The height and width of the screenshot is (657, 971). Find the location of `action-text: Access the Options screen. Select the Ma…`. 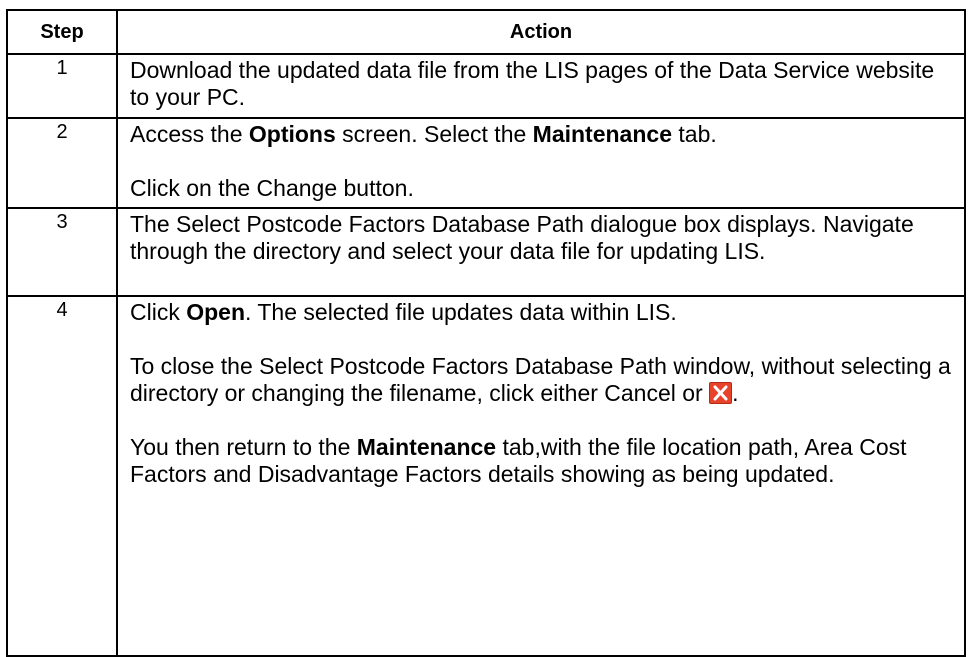

action-text: Access the Options screen. Select the Ma… is located at coordinates (423, 134).